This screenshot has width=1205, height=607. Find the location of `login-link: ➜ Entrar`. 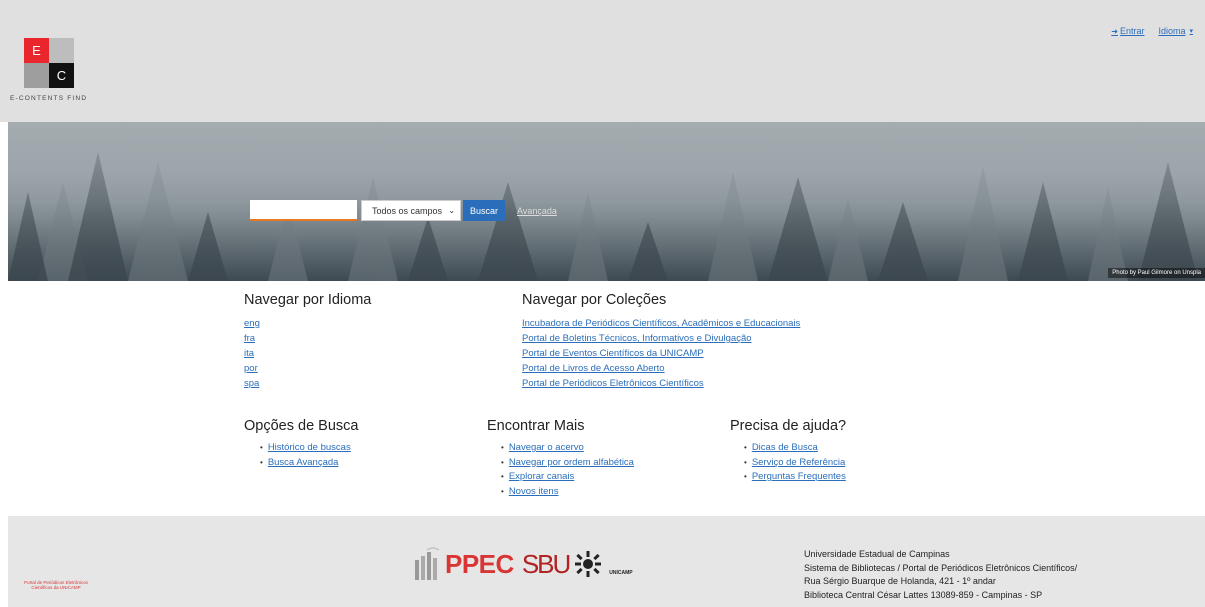

login-link: ➜ Entrar is located at coordinates (1127, 31).